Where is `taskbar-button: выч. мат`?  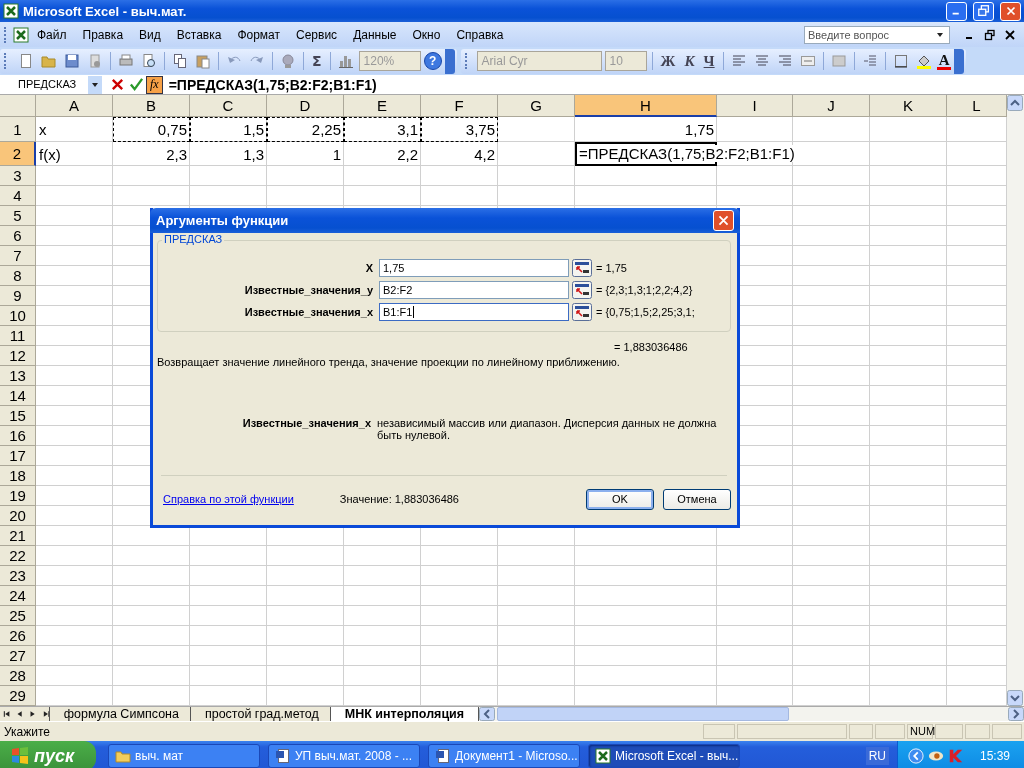 taskbar-button: выч. мат is located at coordinates (184, 756).